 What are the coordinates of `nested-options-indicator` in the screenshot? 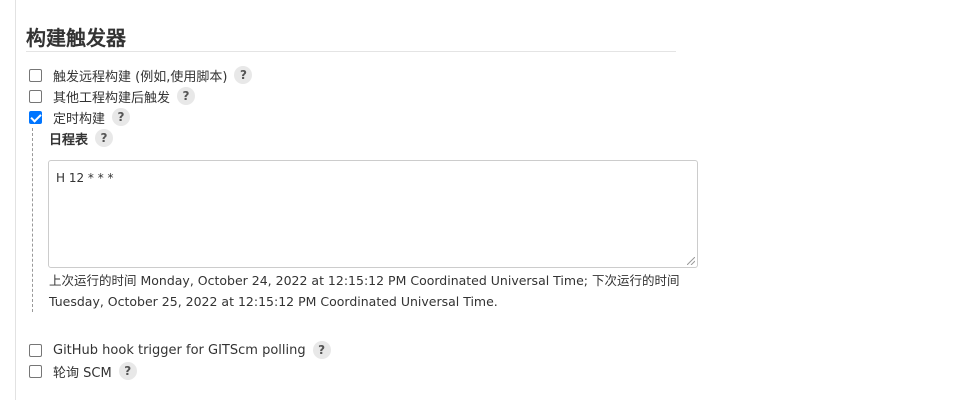 It's located at (32, 220).